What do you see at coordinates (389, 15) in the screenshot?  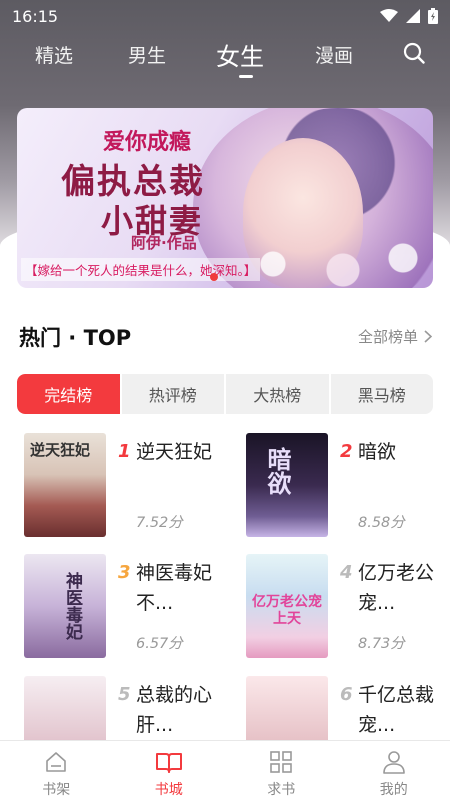 I see `wifi-icon` at bounding box center [389, 15].